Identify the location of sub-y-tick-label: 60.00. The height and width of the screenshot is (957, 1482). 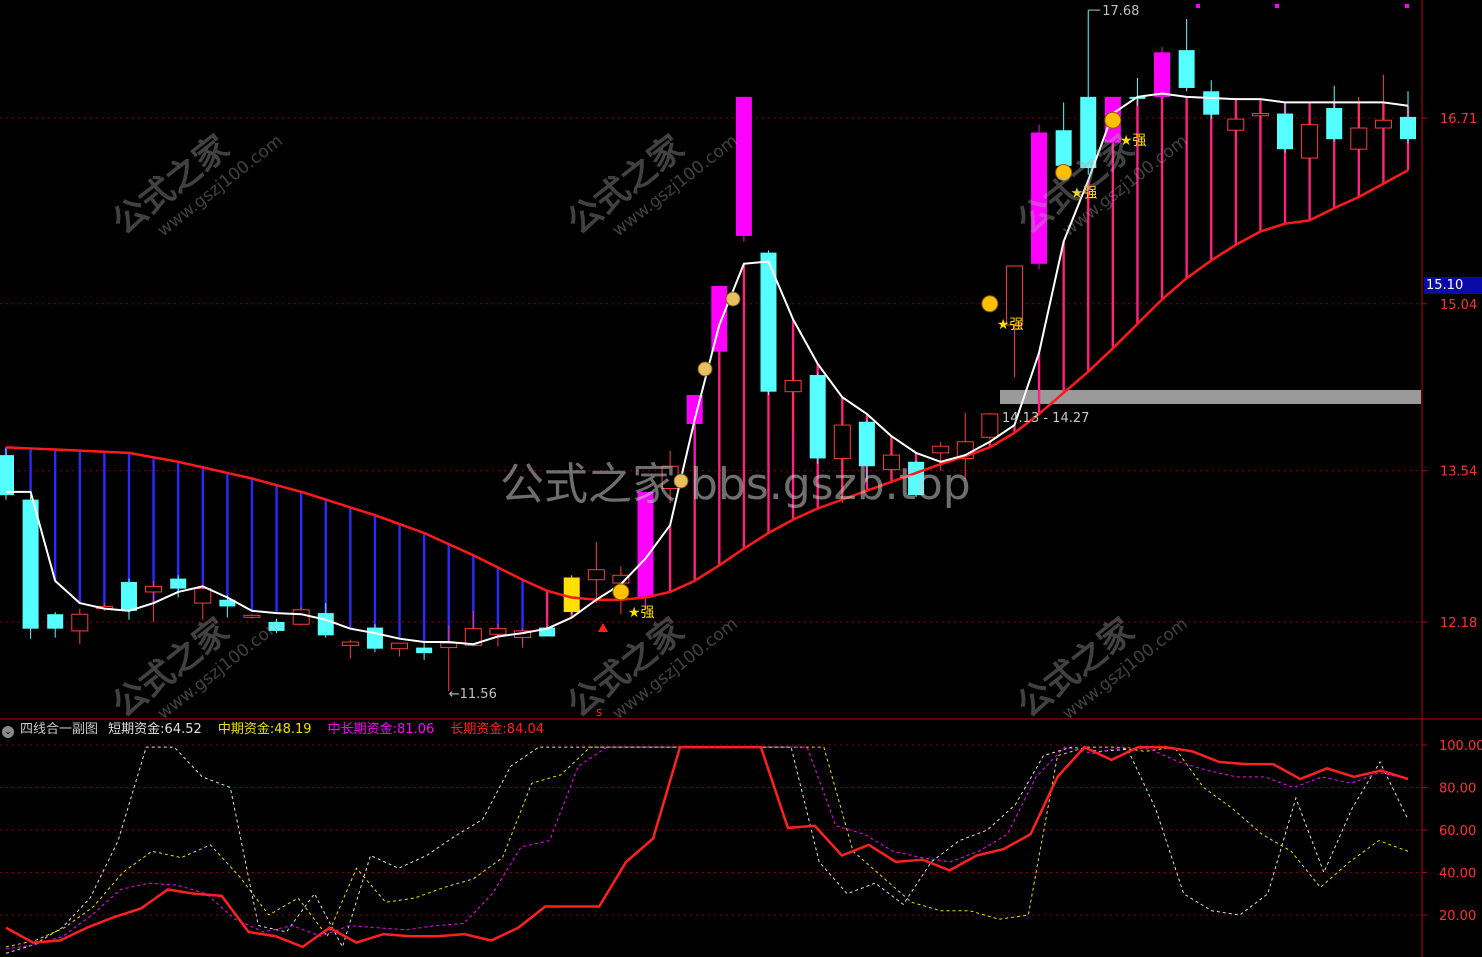
(1457, 831).